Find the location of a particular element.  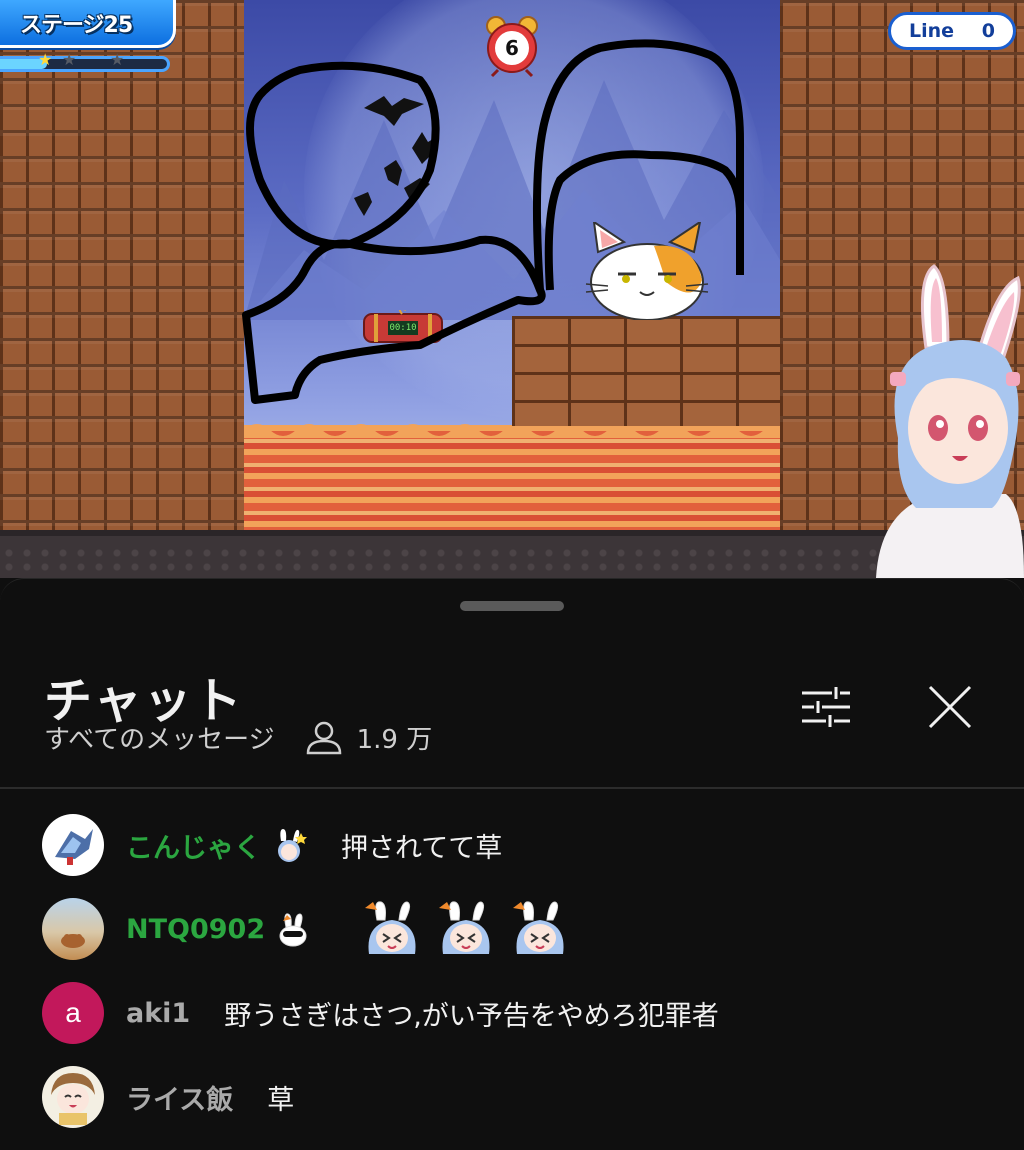

chat-subheader: すべてのメッセージ 1.9 万 is located at coordinates (238, 737).